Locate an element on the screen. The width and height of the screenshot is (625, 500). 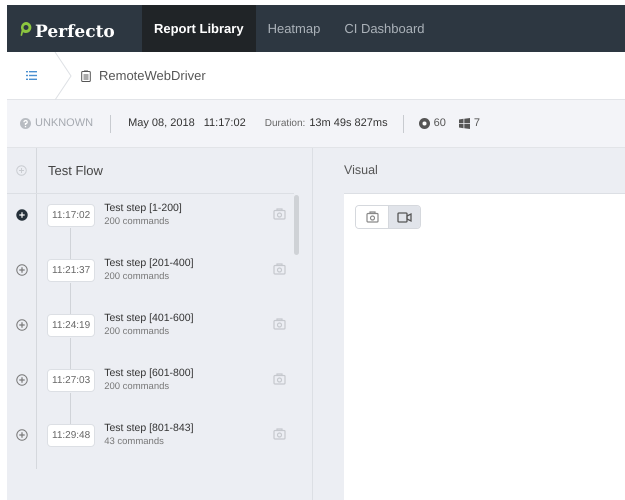
view-mode-button is located at coordinates (404, 217).